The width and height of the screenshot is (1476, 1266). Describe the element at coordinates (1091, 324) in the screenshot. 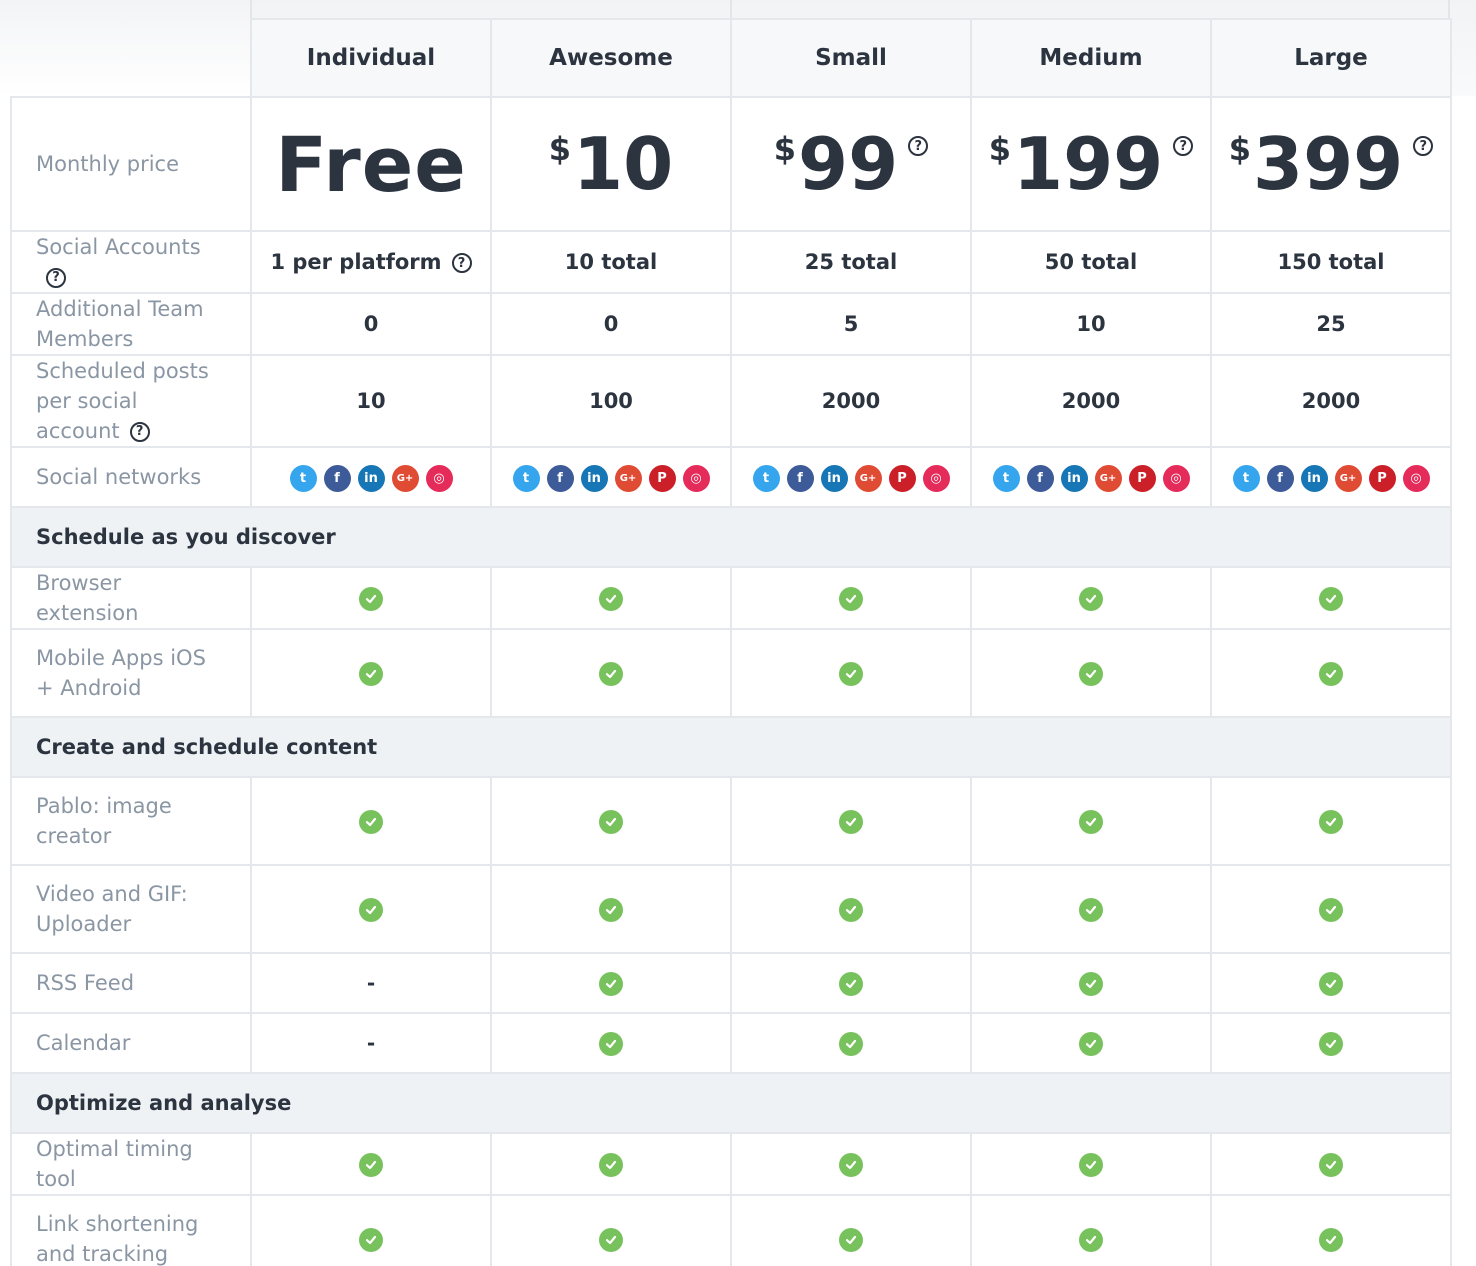

I see `team-members-value: 10` at that location.